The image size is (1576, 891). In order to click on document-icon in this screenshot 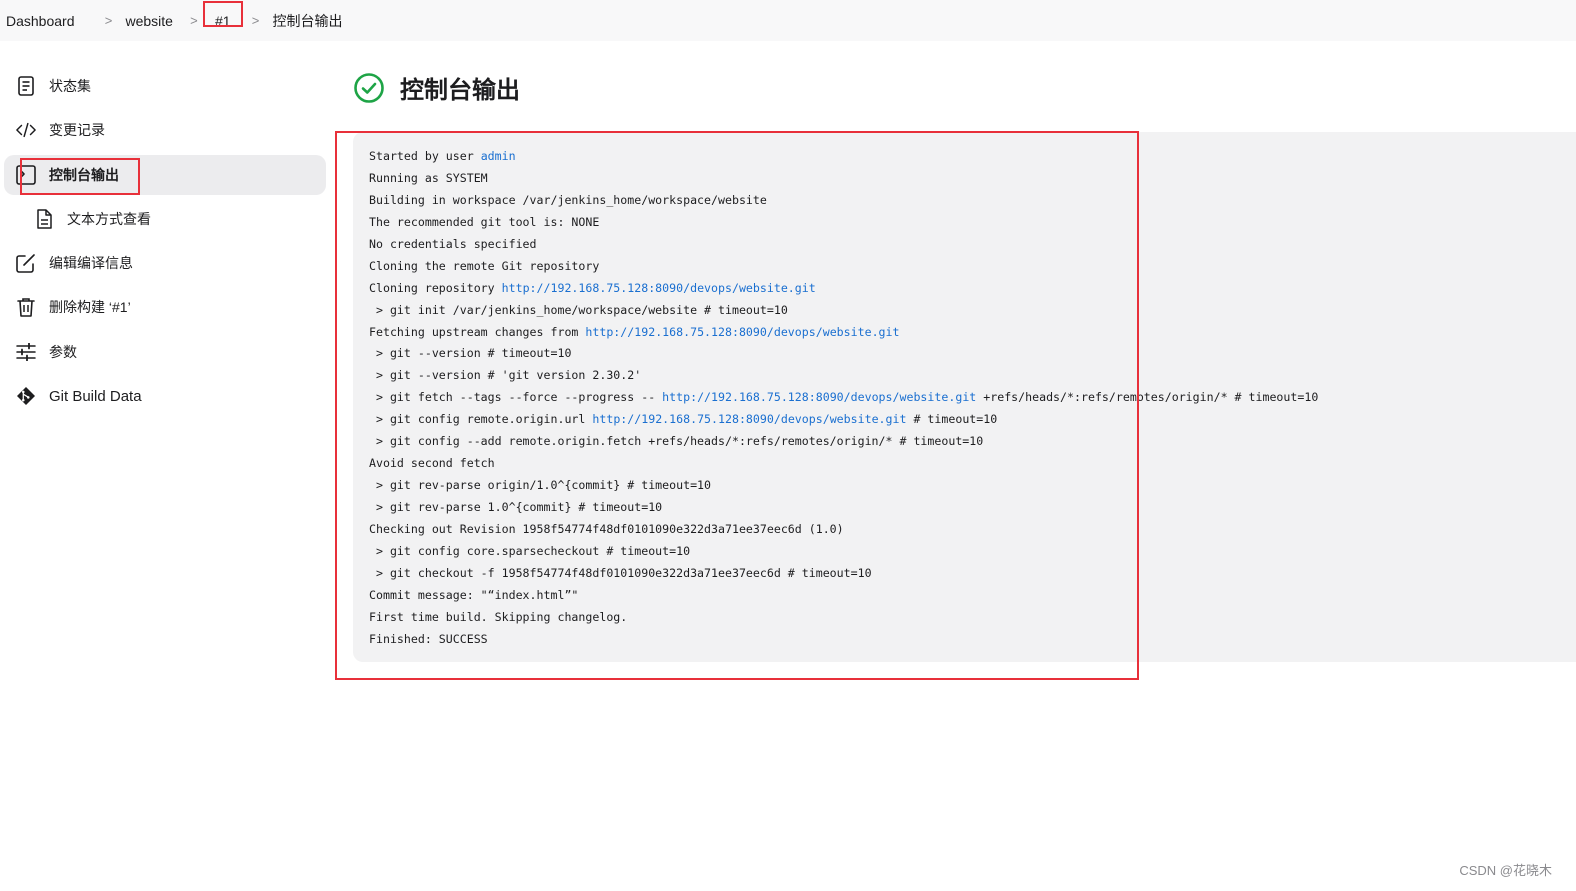, I will do `click(26, 86)`.